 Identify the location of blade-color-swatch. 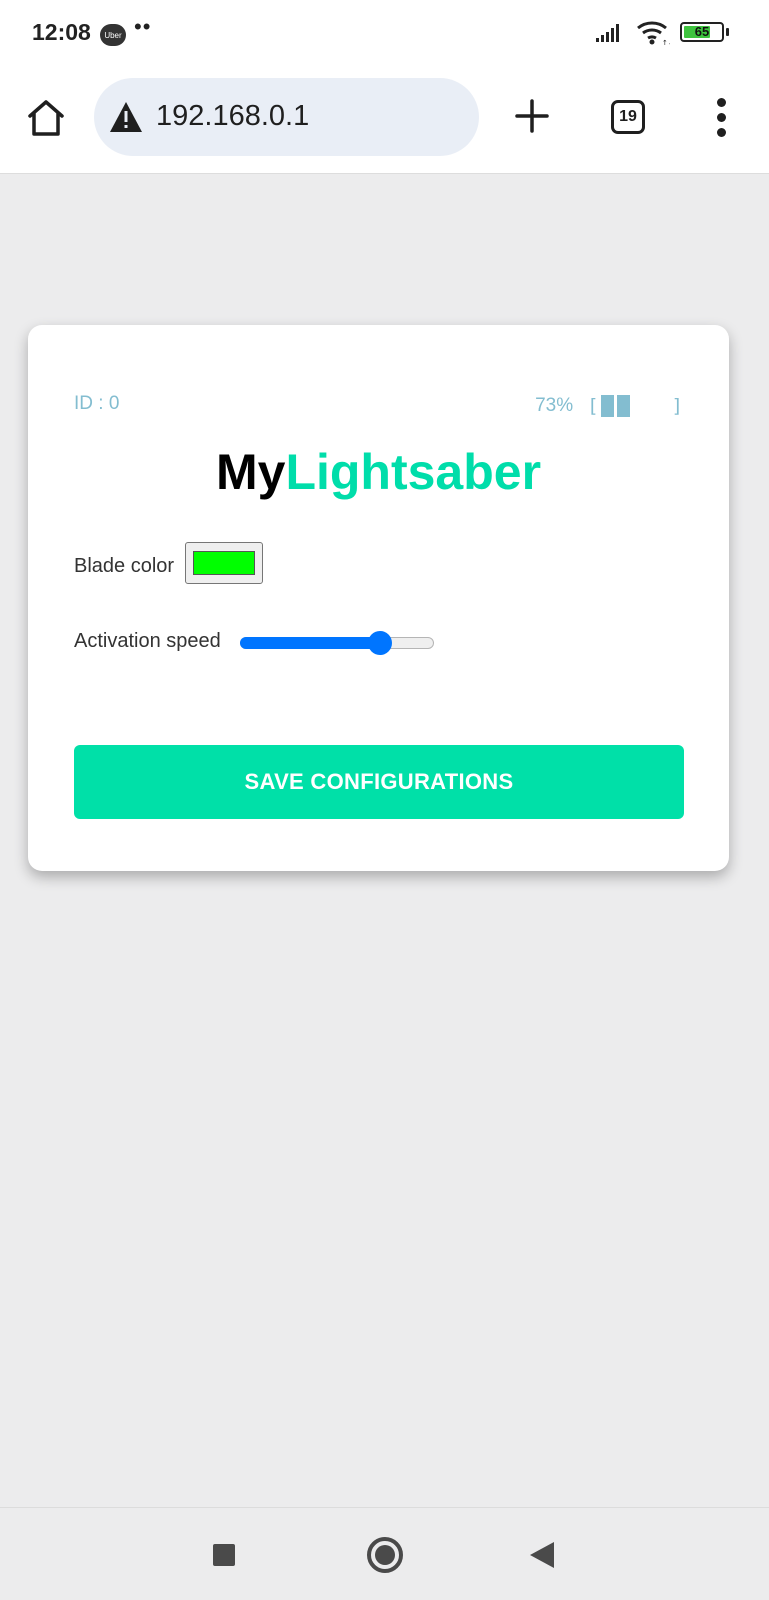
(224, 563).